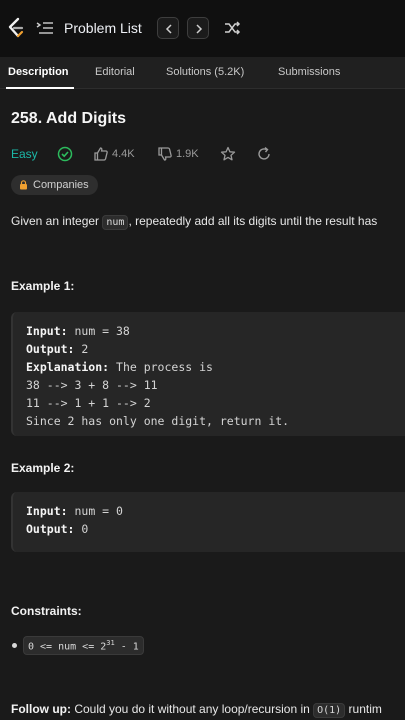  Describe the element at coordinates (208, 522) in the screenshot. I see `example-2-box: Input: num = 0 Output: 0` at that location.